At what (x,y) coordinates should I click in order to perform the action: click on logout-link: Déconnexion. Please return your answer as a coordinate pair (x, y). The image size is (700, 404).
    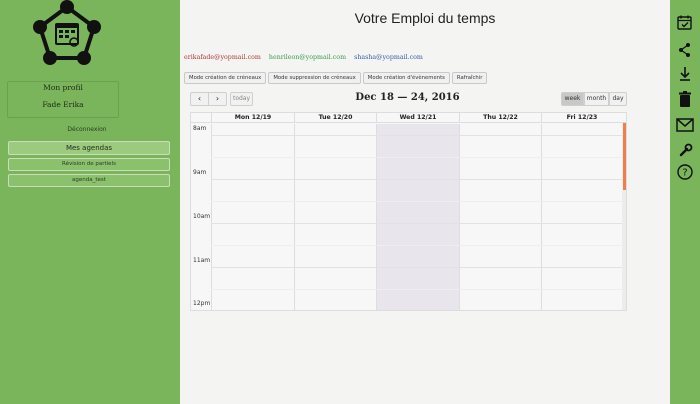
    Looking at the image, I should click on (87, 129).